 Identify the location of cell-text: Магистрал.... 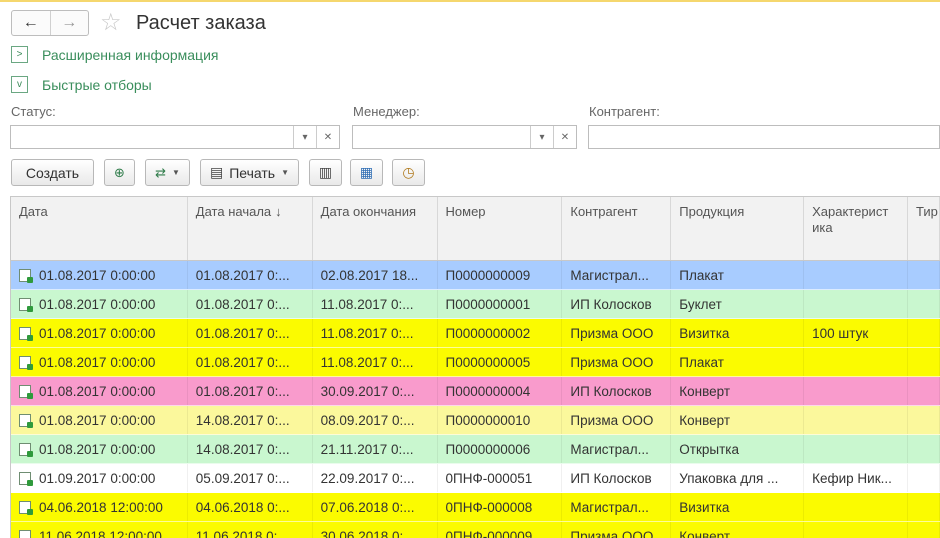
(609, 449).